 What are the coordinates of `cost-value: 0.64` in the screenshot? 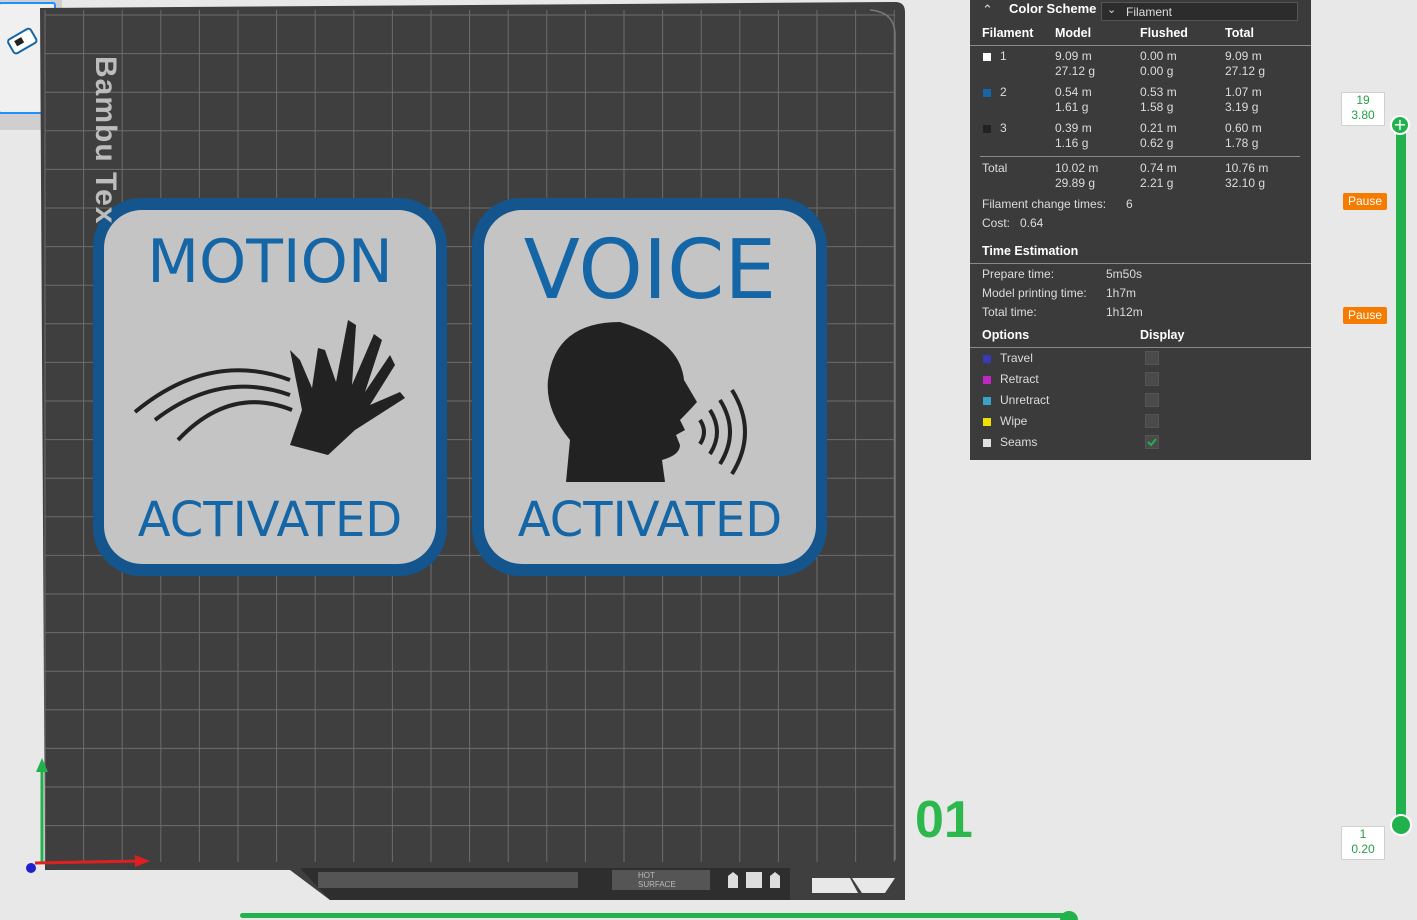 It's located at (1032, 223).